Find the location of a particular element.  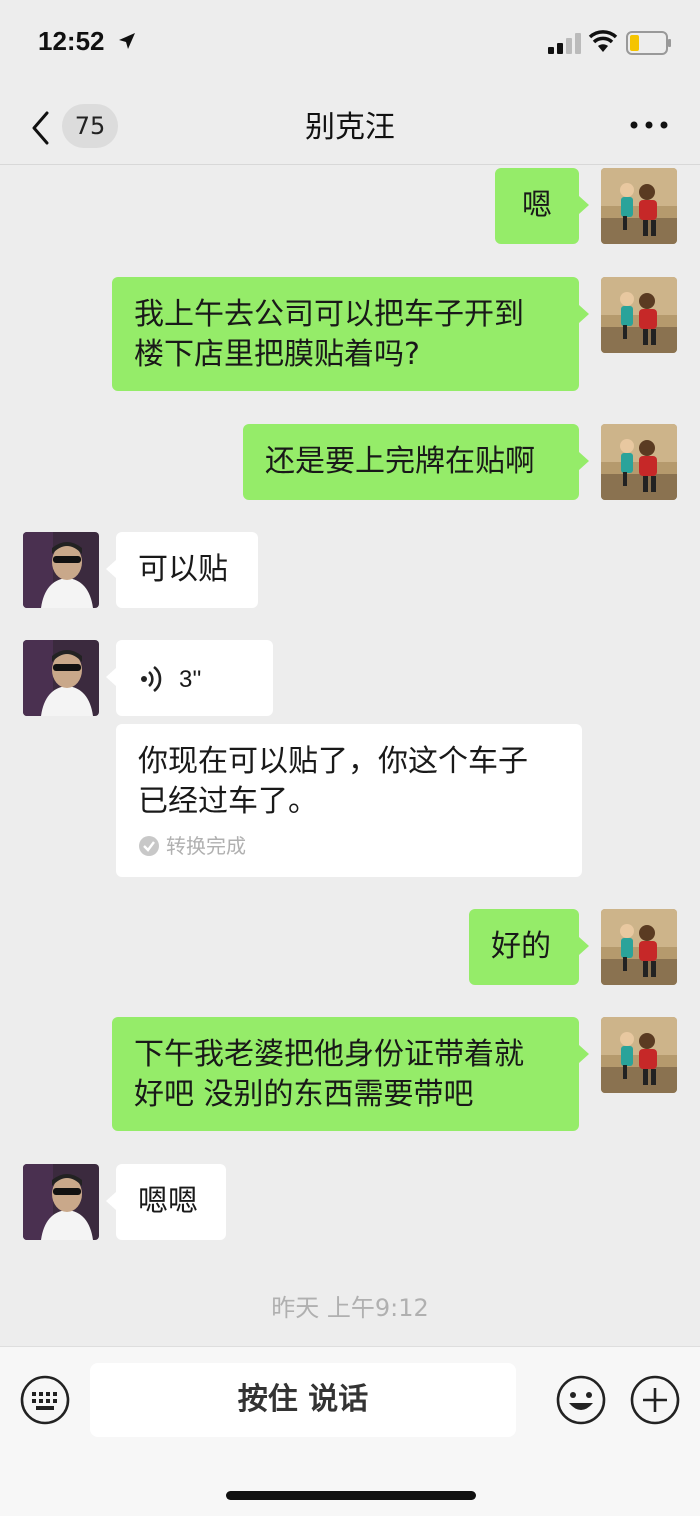

hold-to-talk-button: 按住 说话 is located at coordinates (303, 1400).